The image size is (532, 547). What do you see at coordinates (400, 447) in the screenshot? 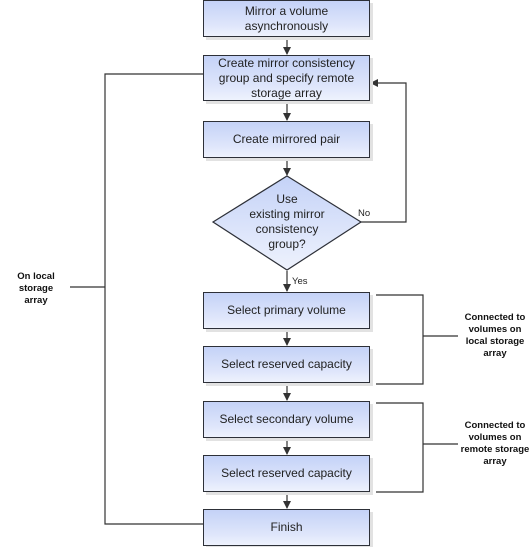
I see `bracket-connected-remote` at bounding box center [400, 447].